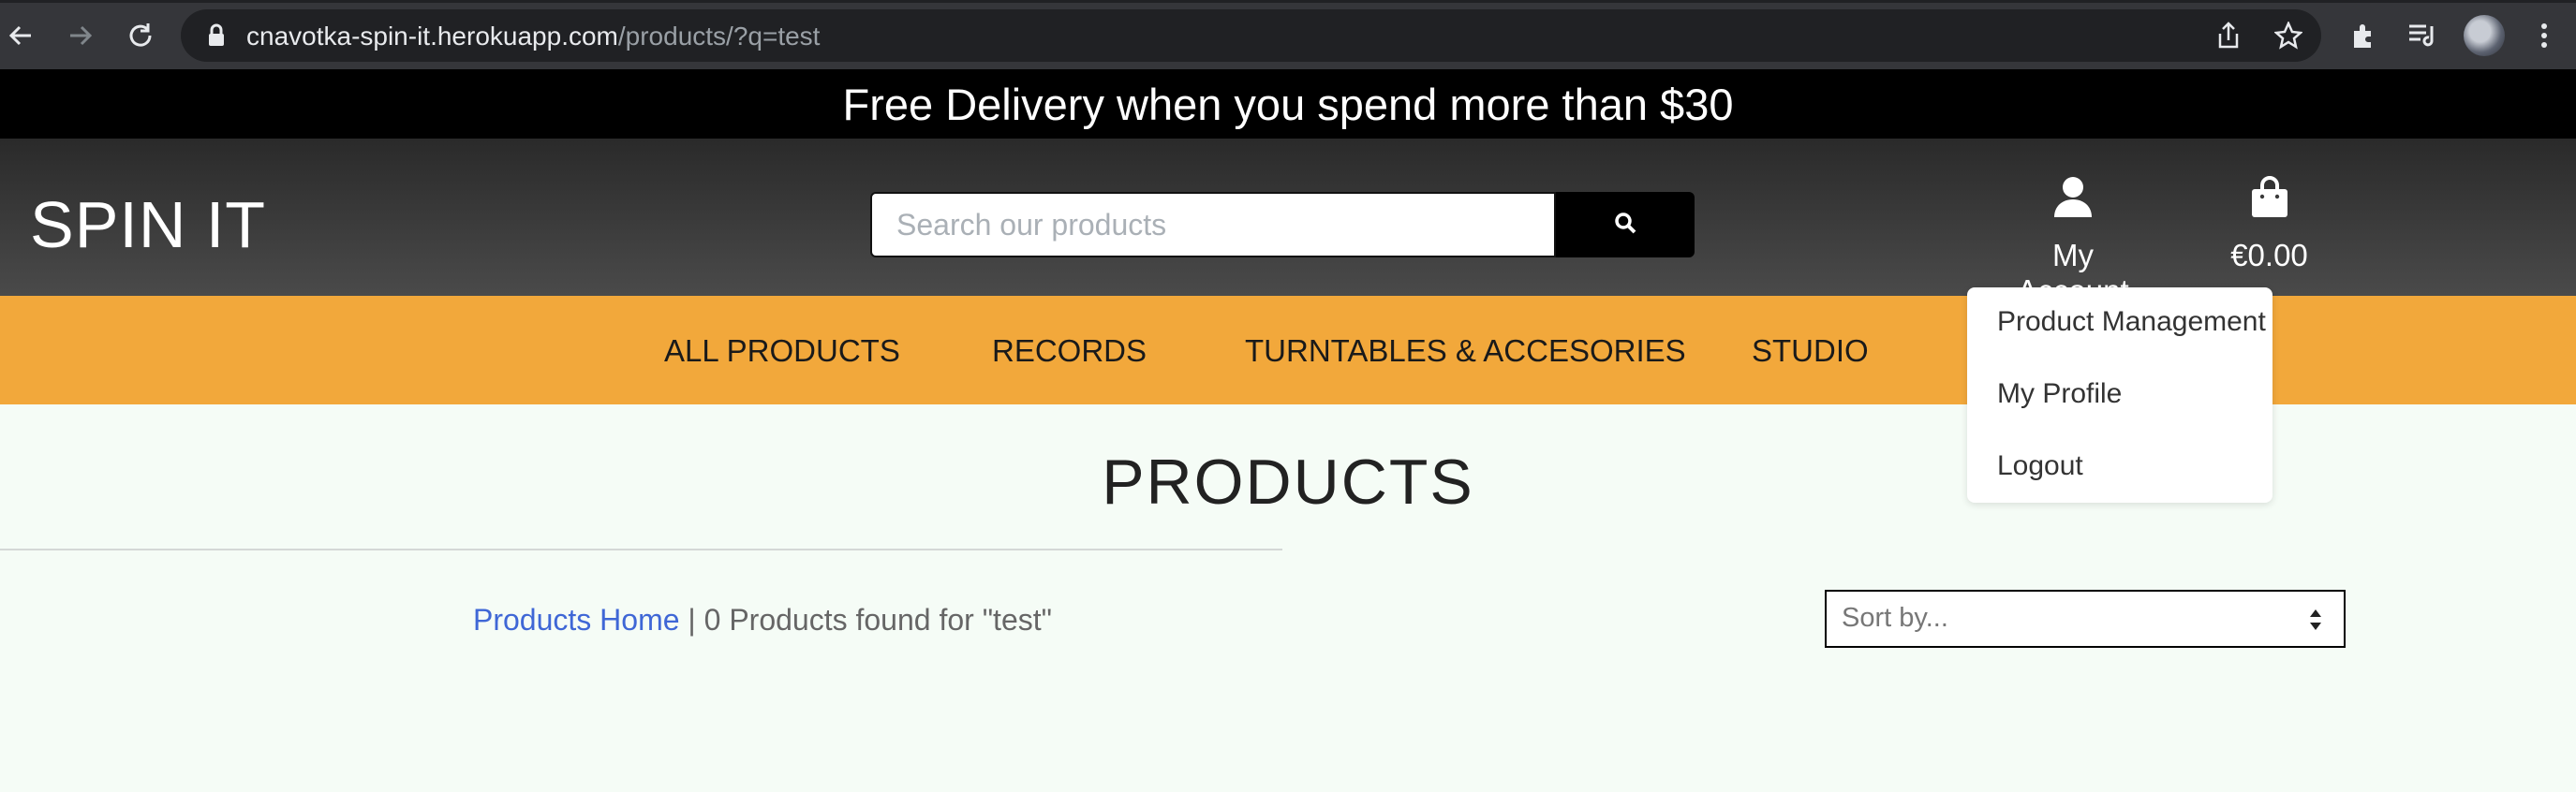 The width and height of the screenshot is (2576, 792). I want to click on media-icon, so click(2422, 35).